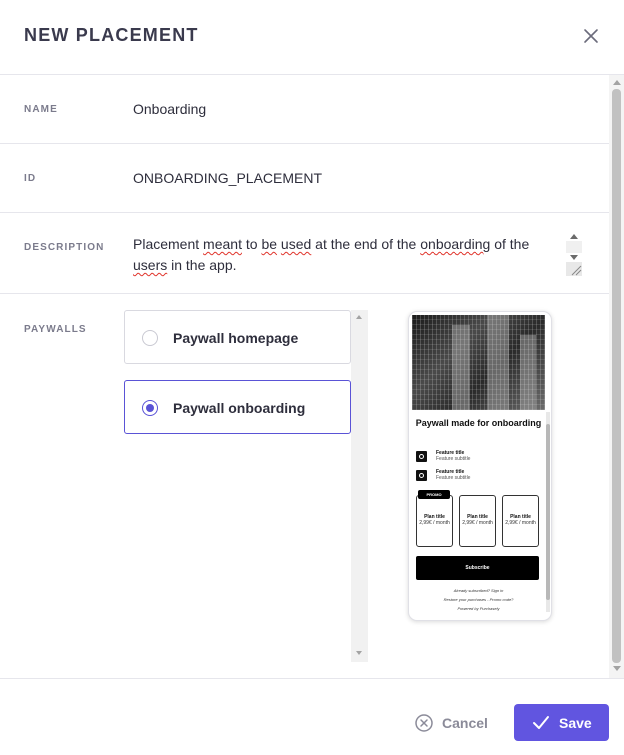 The width and height of the screenshot is (624, 755). I want to click on scroll-track, so click(574, 247).